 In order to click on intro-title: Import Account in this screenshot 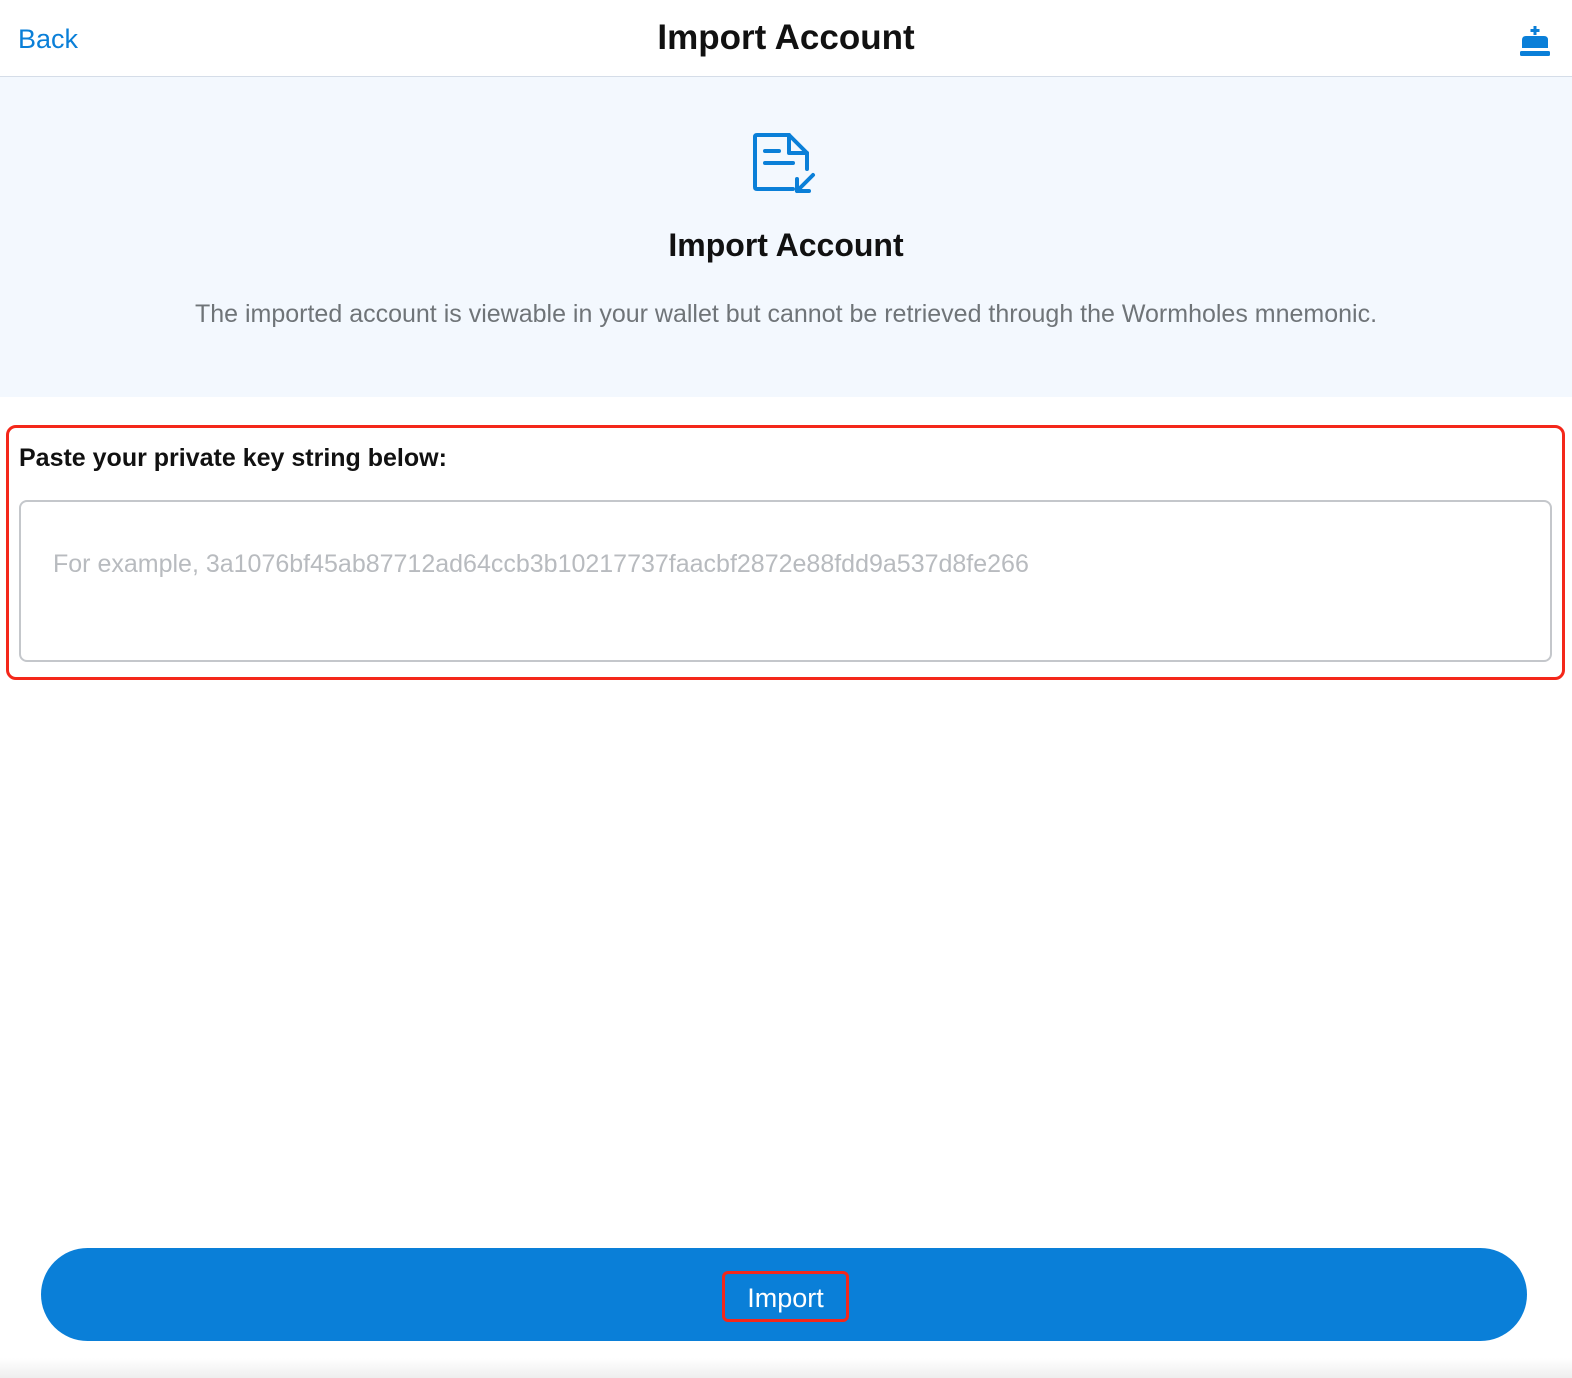, I will do `click(786, 245)`.